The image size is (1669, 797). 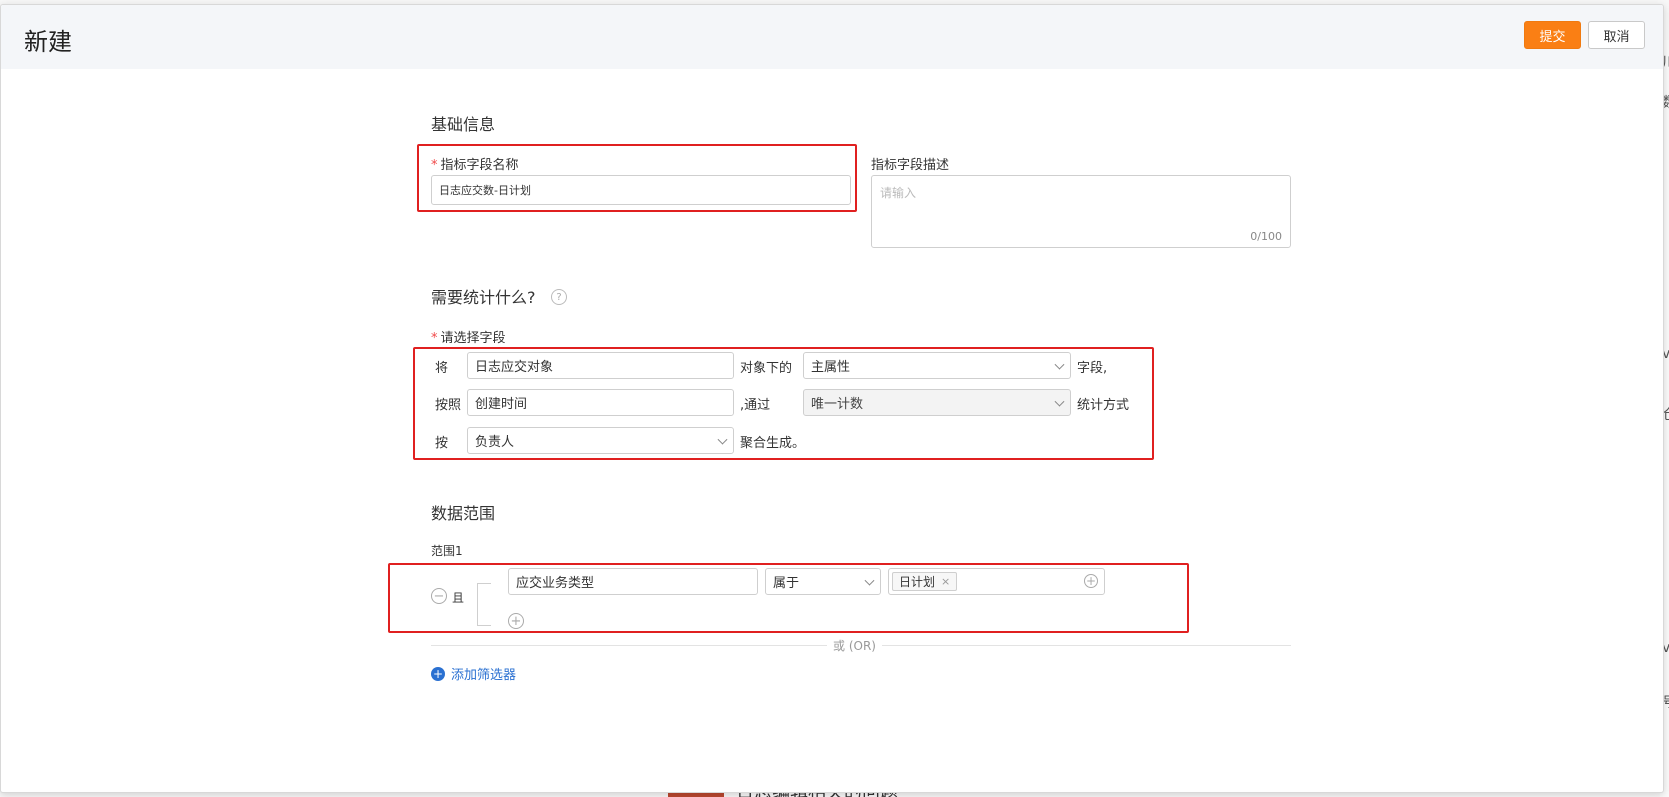 What do you see at coordinates (788, 598) in the screenshot?
I see `highlight-box-range` at bounding box center [788, 598].